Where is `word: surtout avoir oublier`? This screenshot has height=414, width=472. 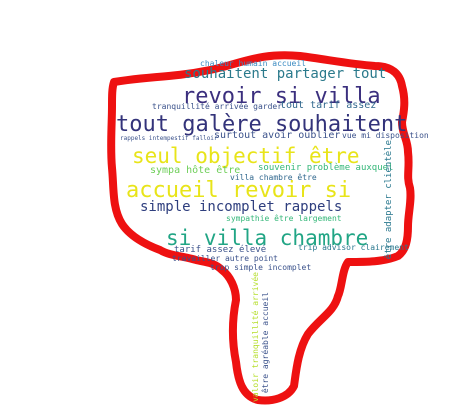
word: surtout avoir oublier is located at coordinates (277, 135).